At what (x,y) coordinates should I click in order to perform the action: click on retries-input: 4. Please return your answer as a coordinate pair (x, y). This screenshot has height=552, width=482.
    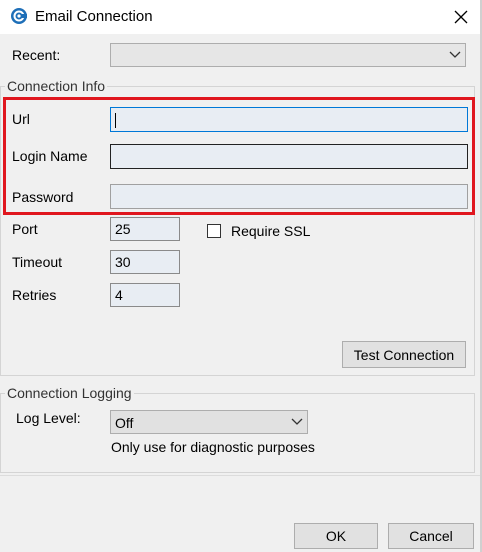
    Looking at the image, I should click on (145, 295).